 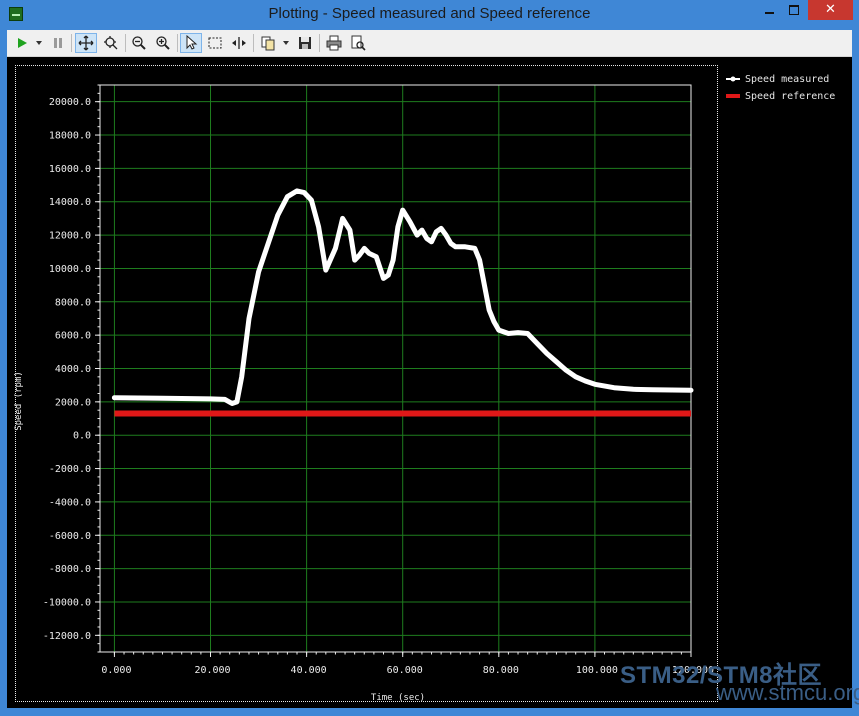 I want to click on y-tick-label: 20000.0, so click(x=70, y=102).